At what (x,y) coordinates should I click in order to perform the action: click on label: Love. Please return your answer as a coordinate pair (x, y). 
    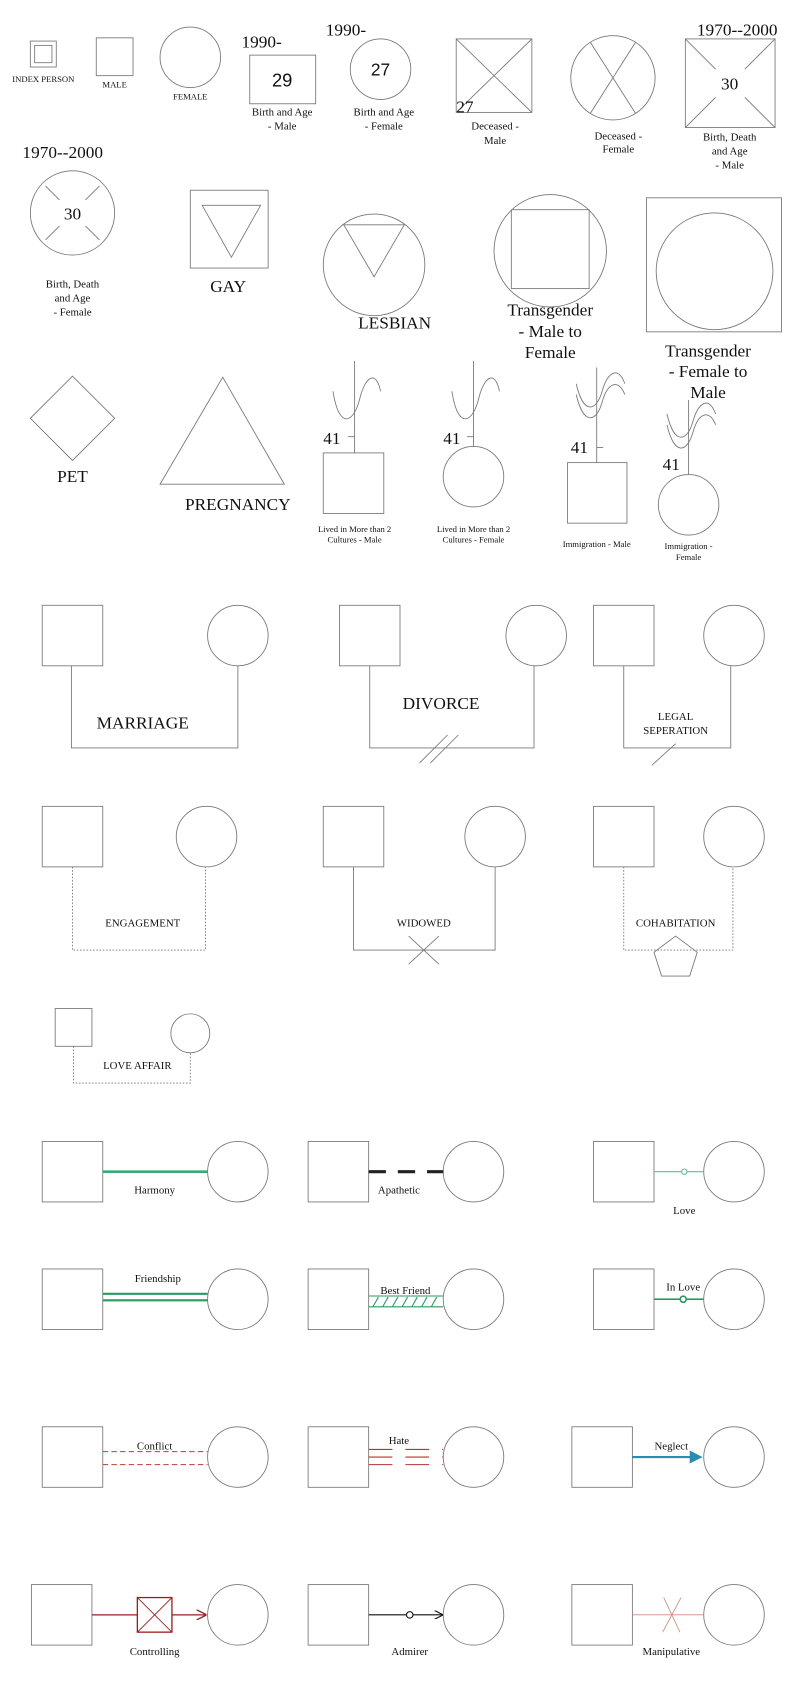
    Looking at the image, I should click on (684, 1211).